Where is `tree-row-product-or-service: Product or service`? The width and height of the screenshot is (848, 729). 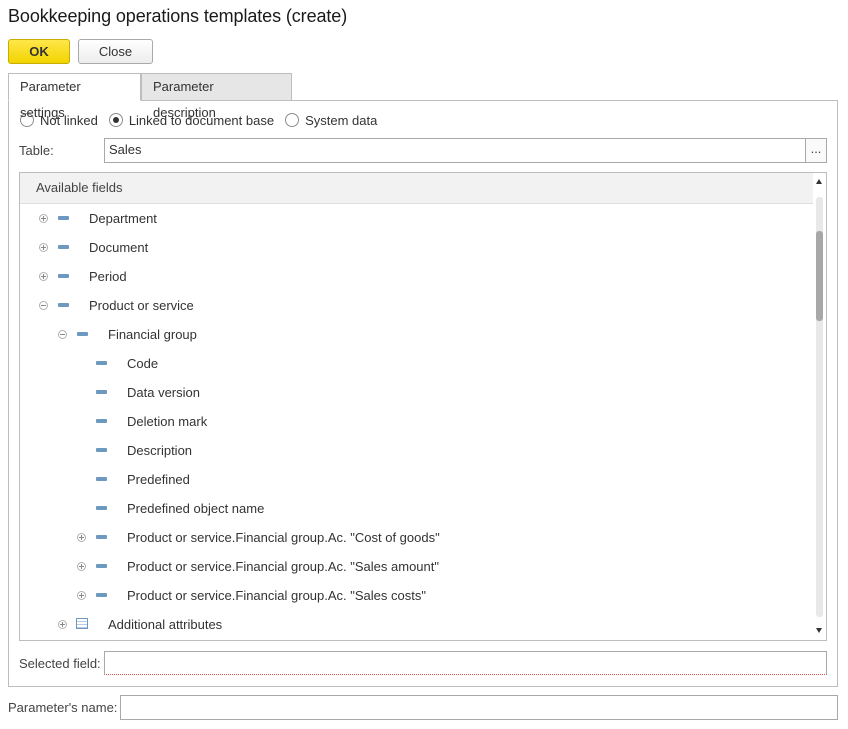 tree-row-product-or-service: Product or service is located at coordinates (416, 305).